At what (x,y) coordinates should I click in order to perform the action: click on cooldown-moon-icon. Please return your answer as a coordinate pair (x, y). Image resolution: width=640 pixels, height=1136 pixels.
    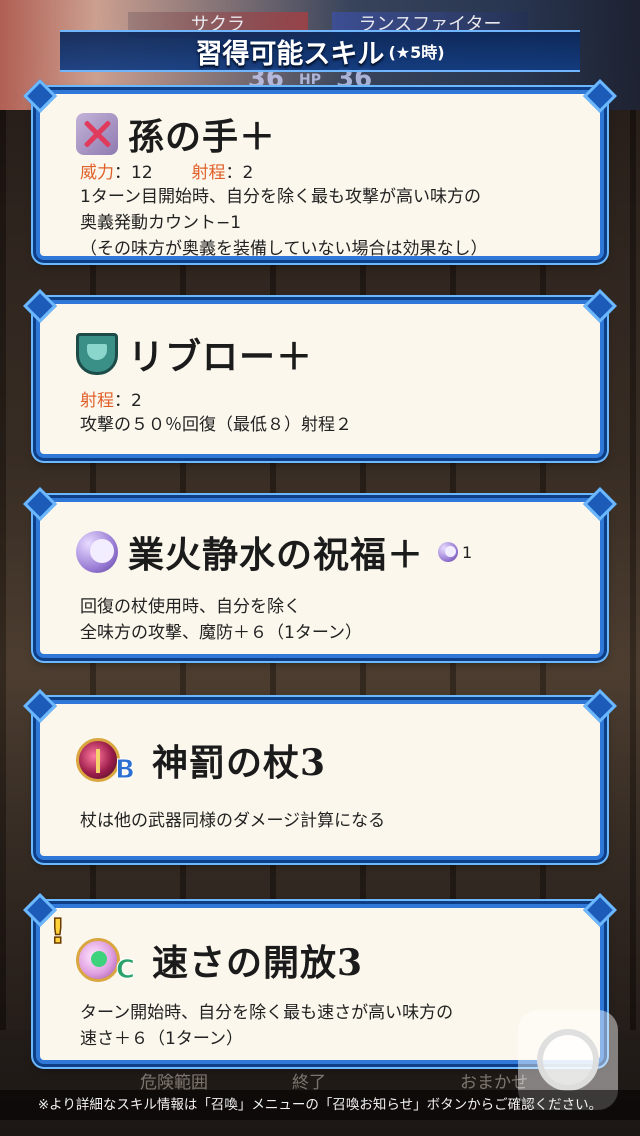
    Looking at the image, I should click on (448, 552).